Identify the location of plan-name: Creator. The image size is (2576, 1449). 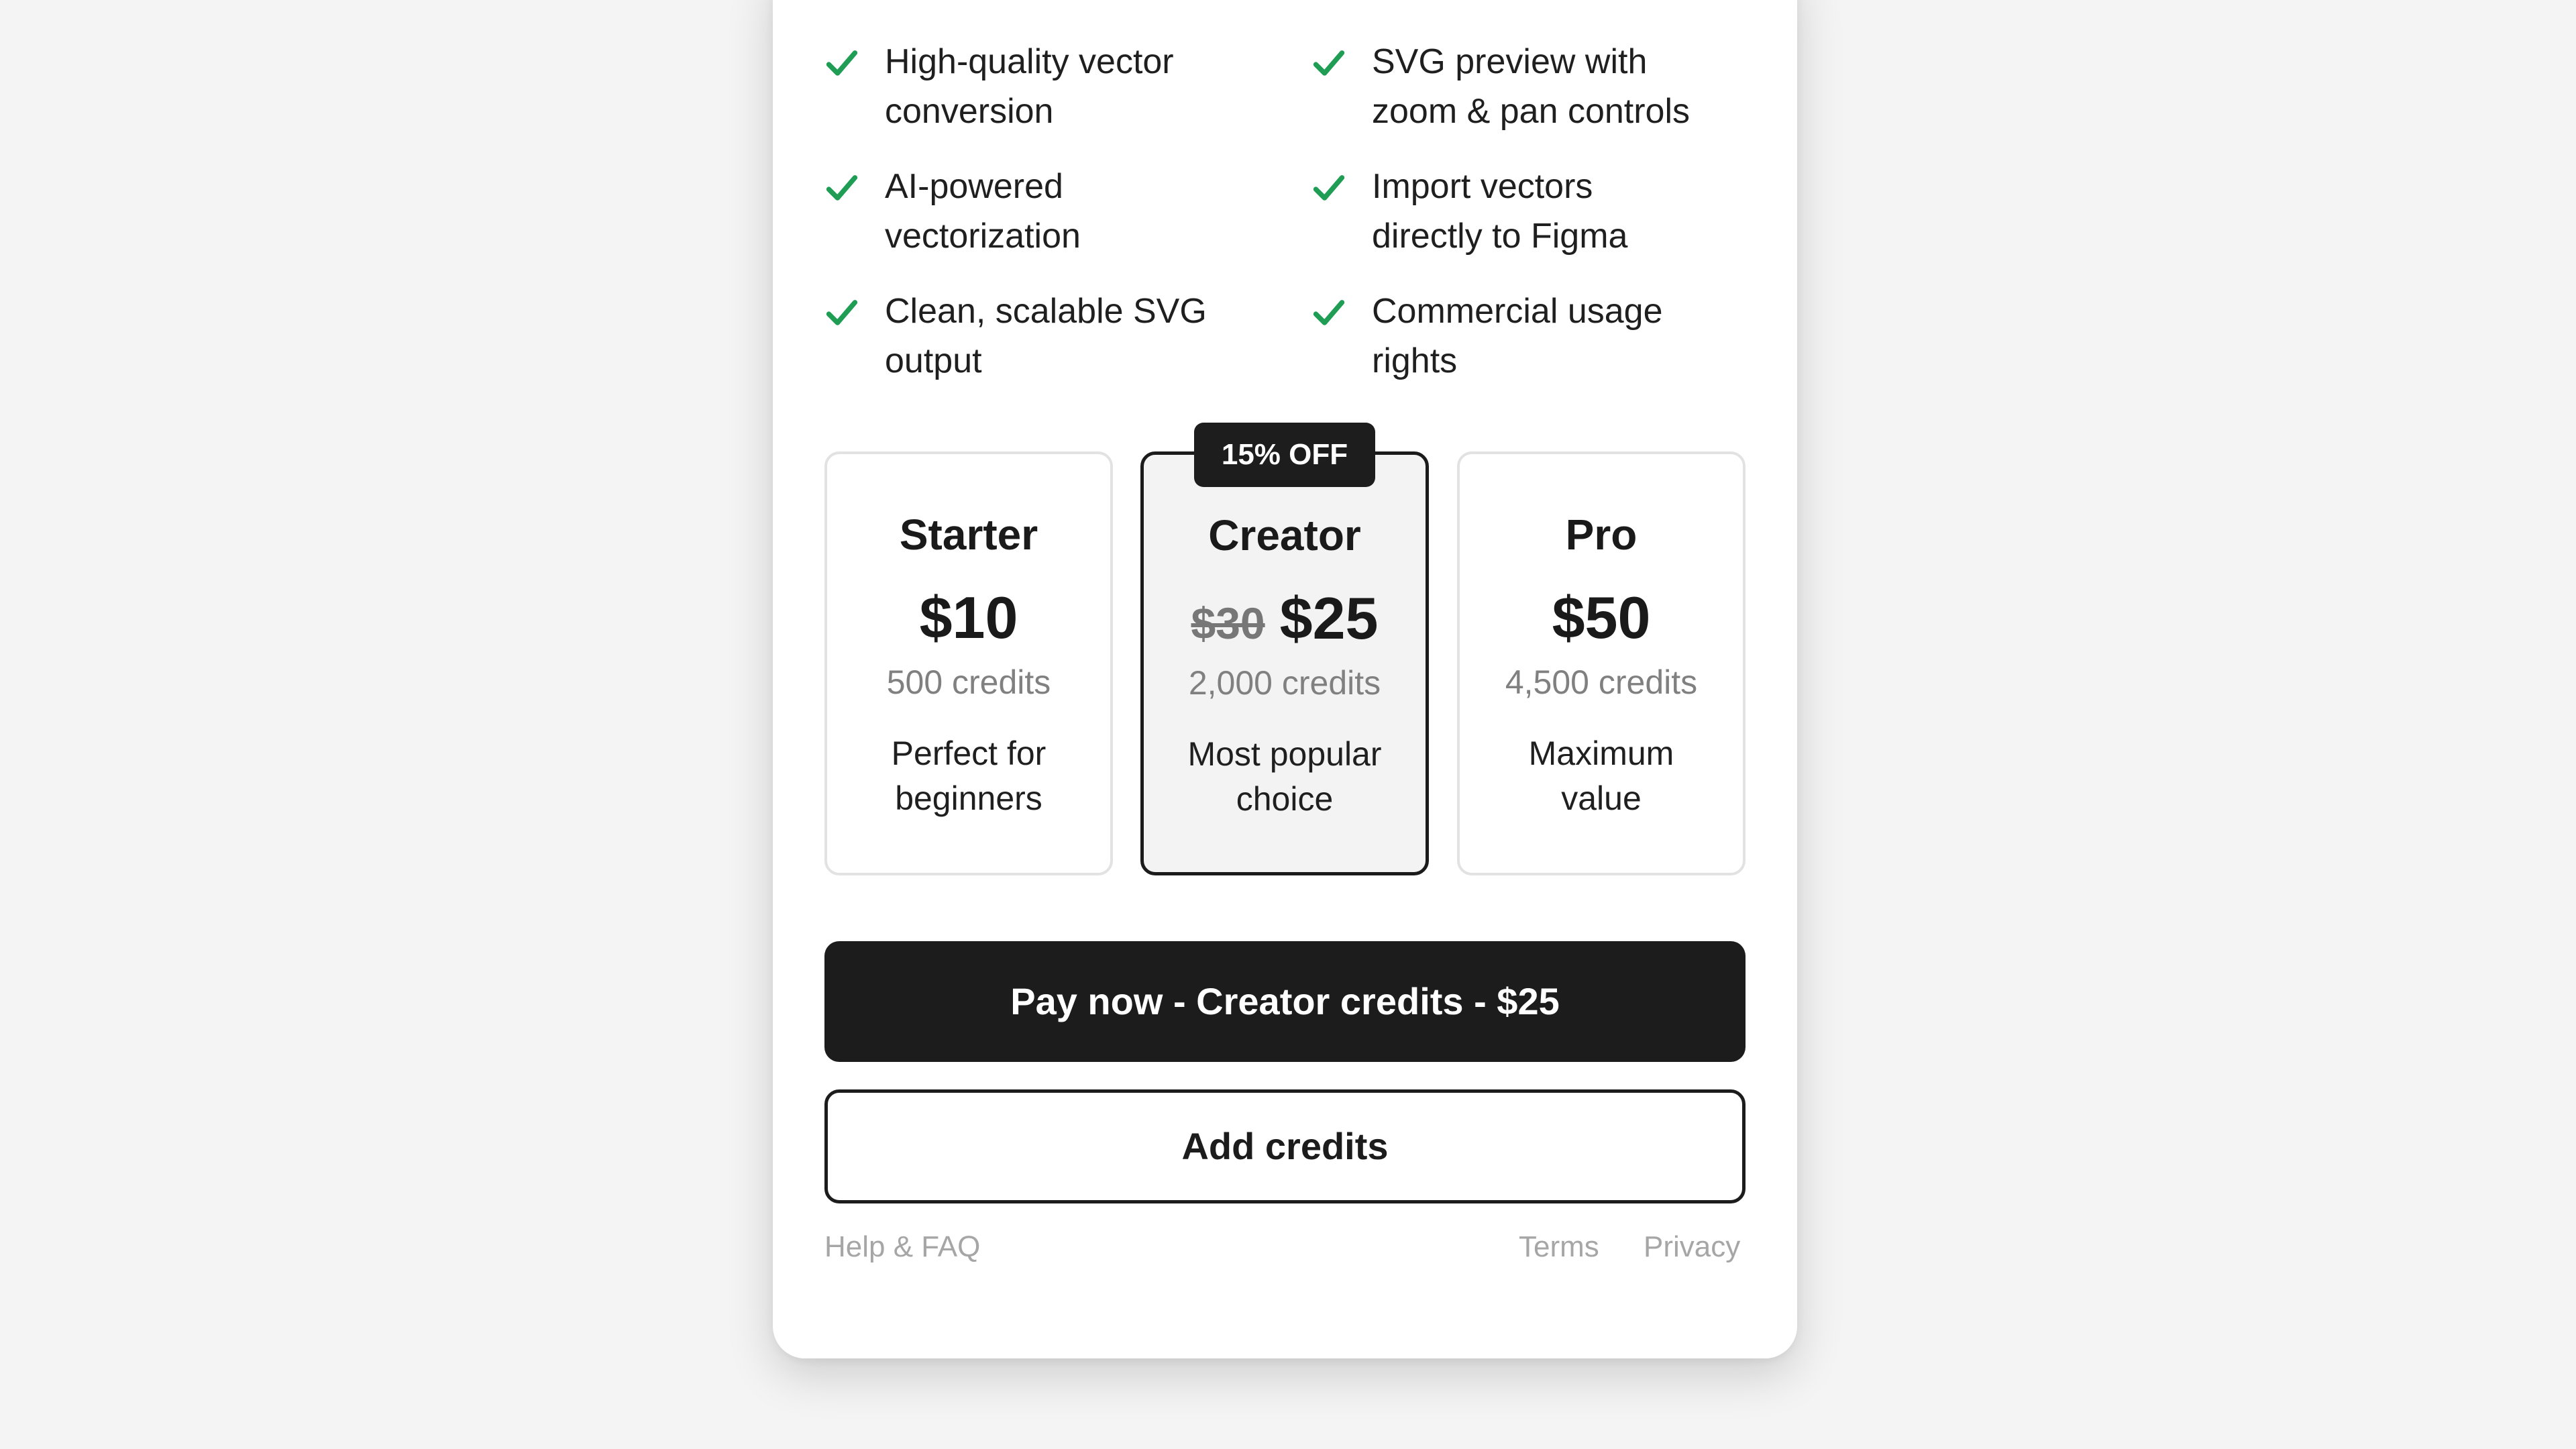
(1284, 535).